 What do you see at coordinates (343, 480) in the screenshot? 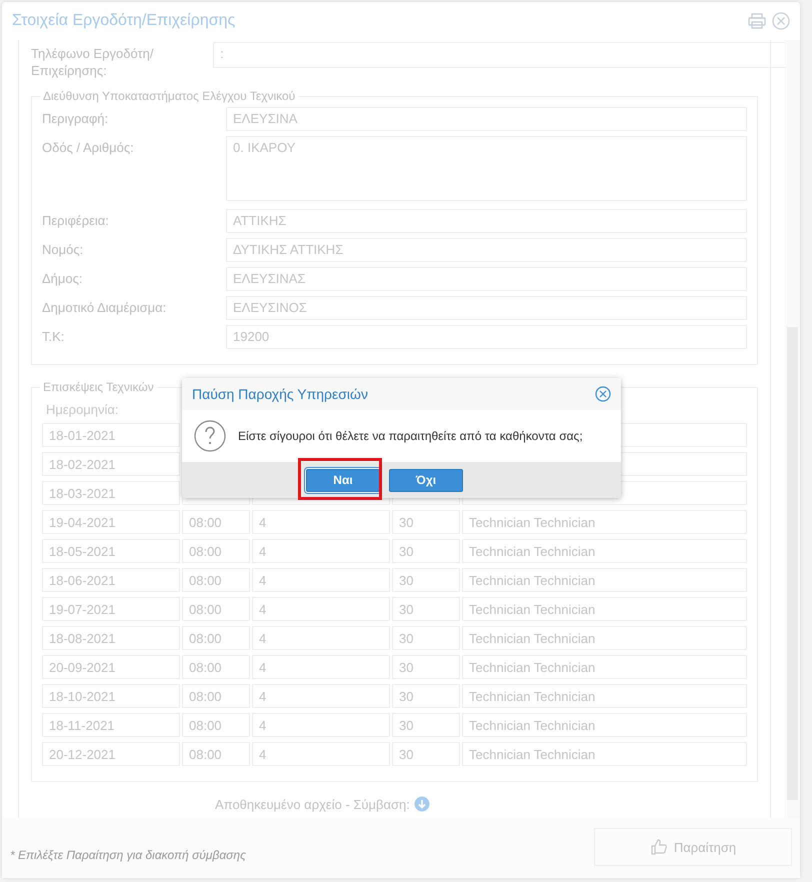
I see `dialog-button: Ναι` at bounding box center [343, 480].